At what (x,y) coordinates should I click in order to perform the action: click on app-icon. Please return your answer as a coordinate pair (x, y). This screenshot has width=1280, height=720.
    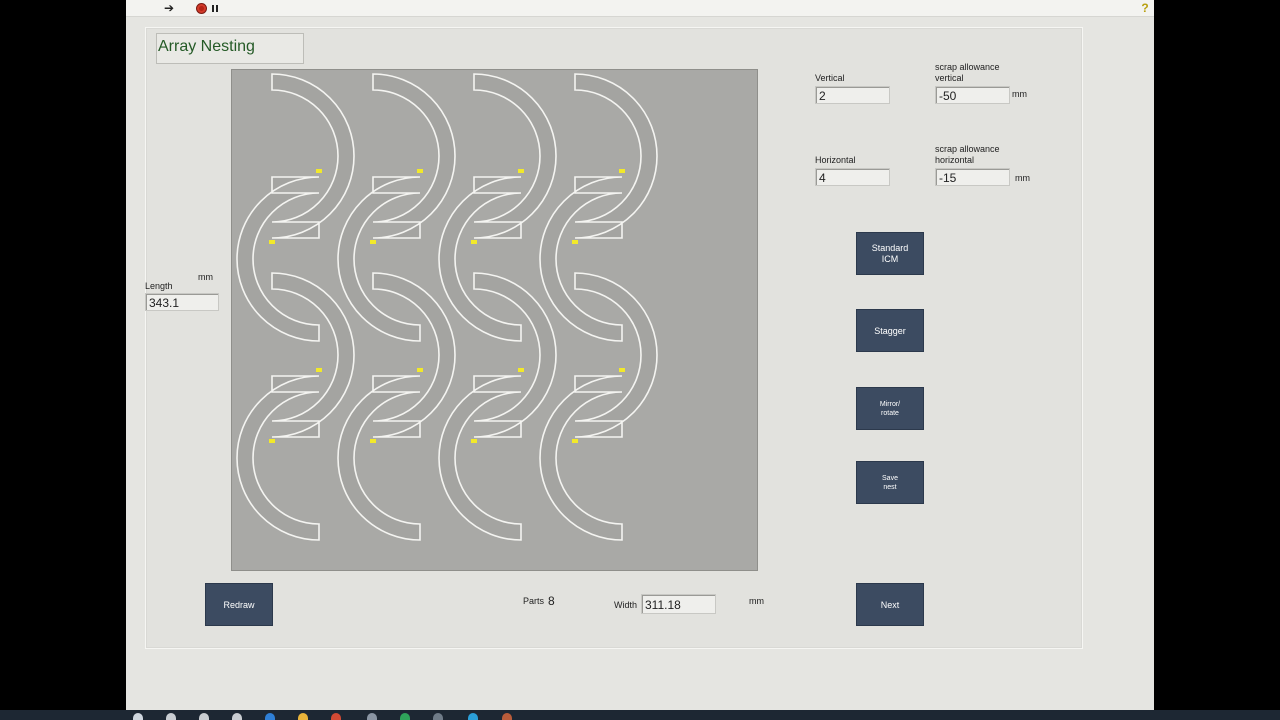
    Looking at the image, I should click on (372, 716).